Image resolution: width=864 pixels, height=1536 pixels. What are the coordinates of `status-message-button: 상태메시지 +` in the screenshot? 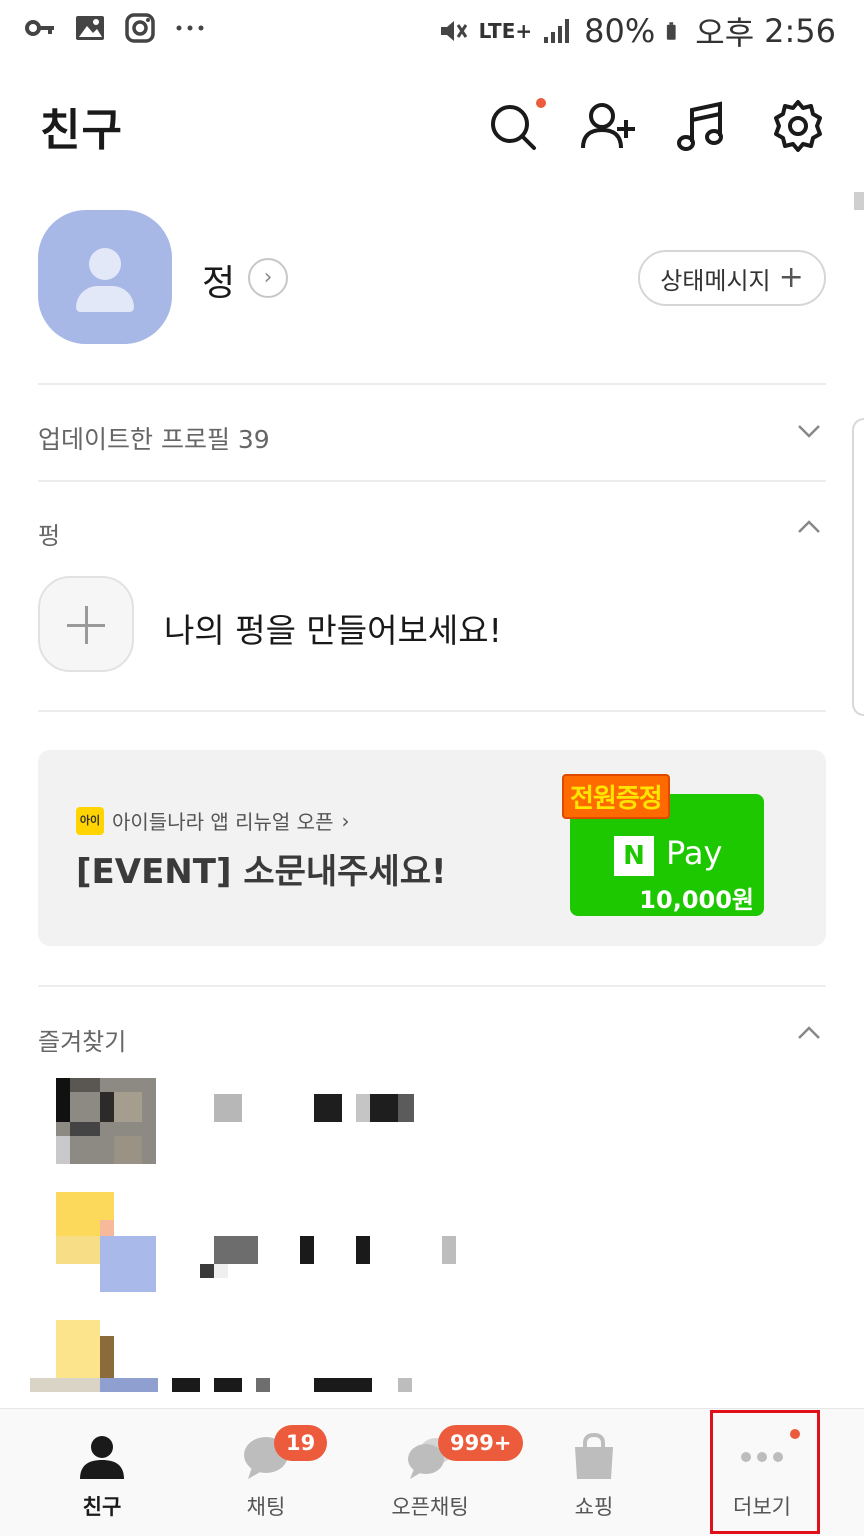 It's located at (732, 278).